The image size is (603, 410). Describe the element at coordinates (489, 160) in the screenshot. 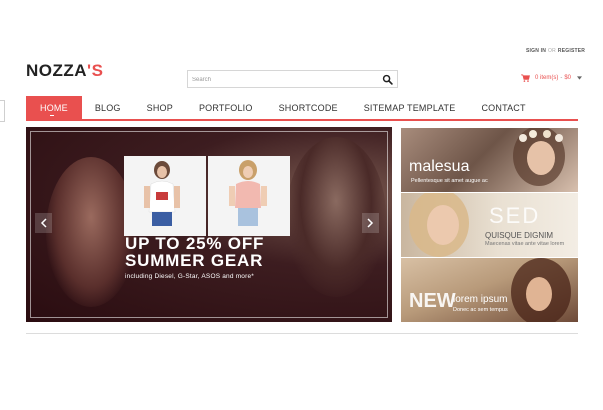

I see `promo-banner-1: malesua Pellentesque sit amet augue ac` at that location.